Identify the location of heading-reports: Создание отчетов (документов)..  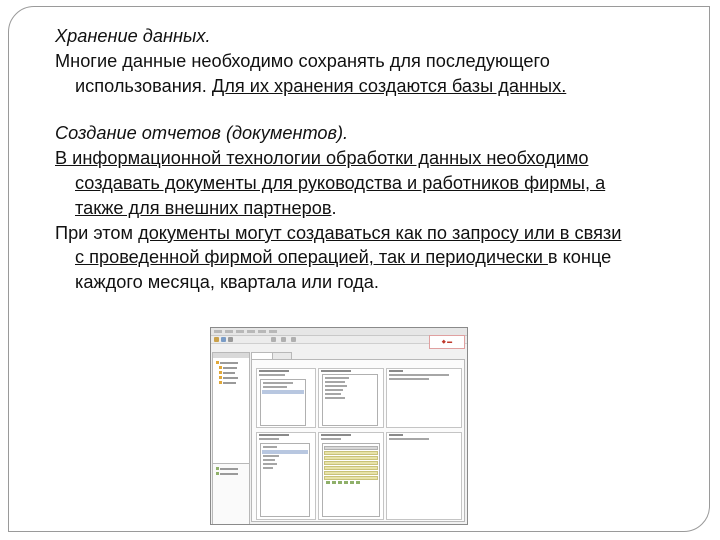
(202, 133).